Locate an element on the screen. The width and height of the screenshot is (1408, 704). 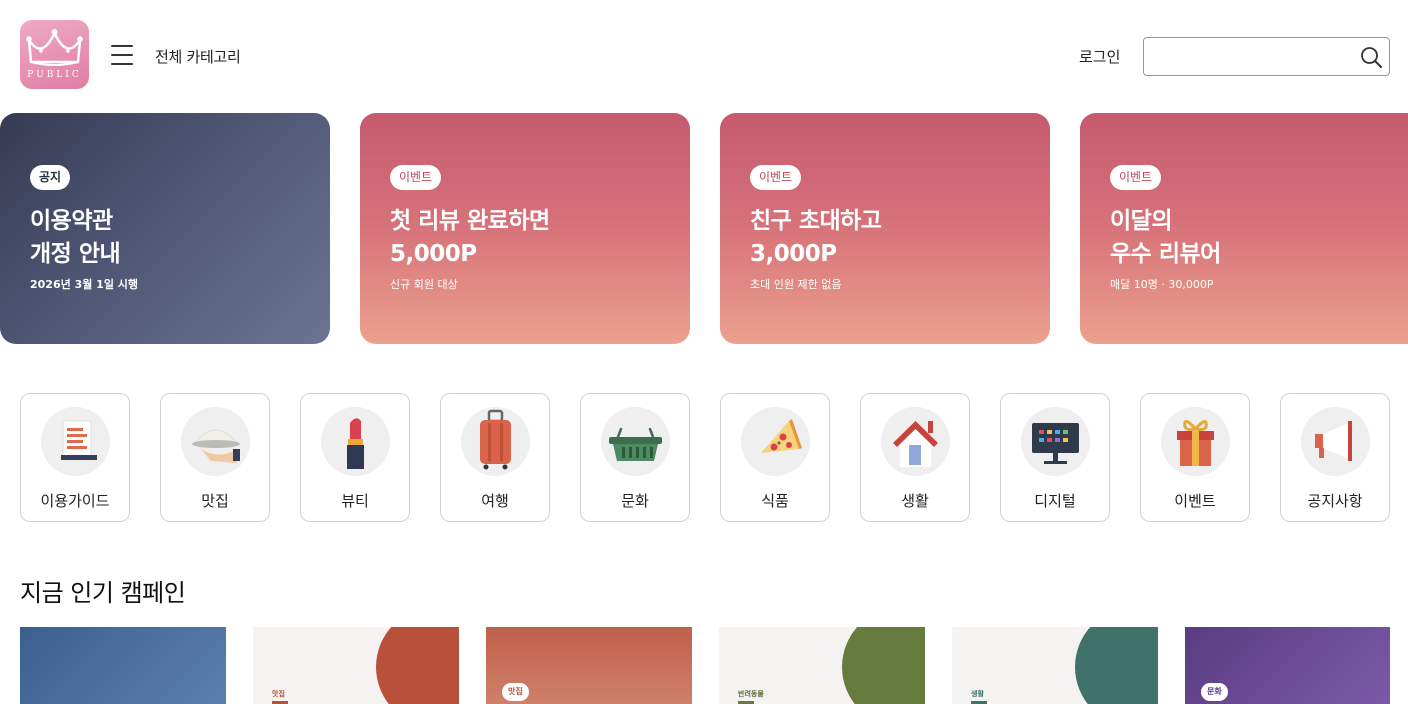
banner-subtitle: 2026년 3월 1일 시행 is located at coordinates (84, 284).